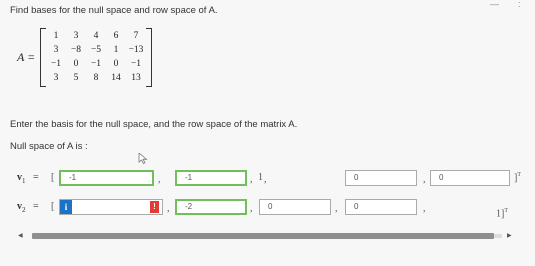 Image resolution: width=535 pixels, height=266 pixels. Describe the element at coordinates (116, 36) in the screenshot. I see `matrix-cell: 6` at that location.